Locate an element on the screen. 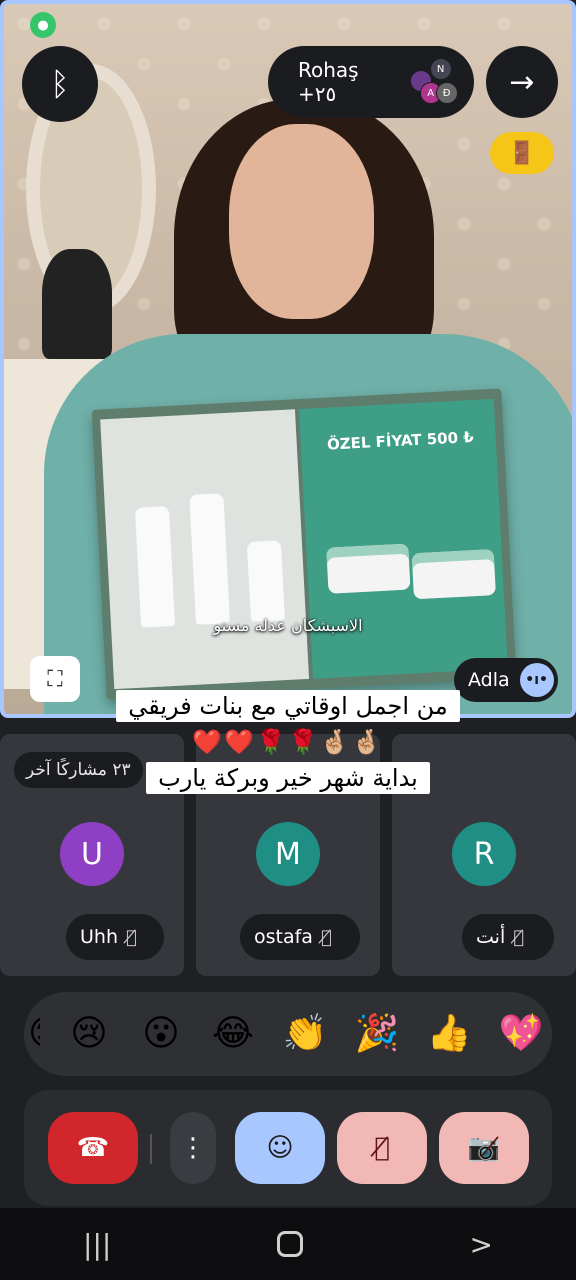 This screenshot has height=1280, width=576. system-navbar: ||| > is located at coordinates (288, 1244).